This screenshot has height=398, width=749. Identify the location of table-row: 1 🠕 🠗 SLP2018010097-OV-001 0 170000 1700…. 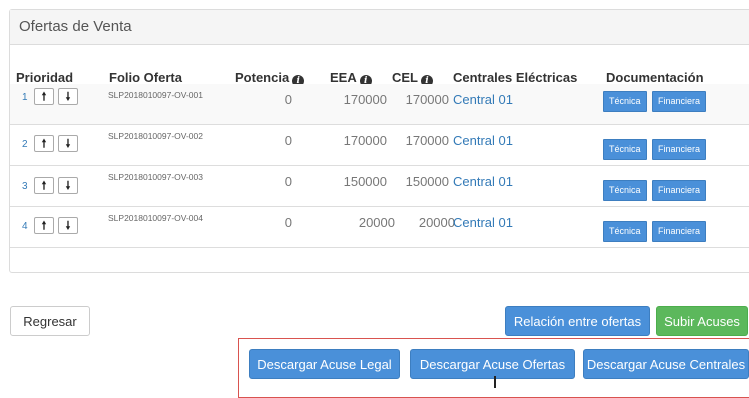
(379, 104).